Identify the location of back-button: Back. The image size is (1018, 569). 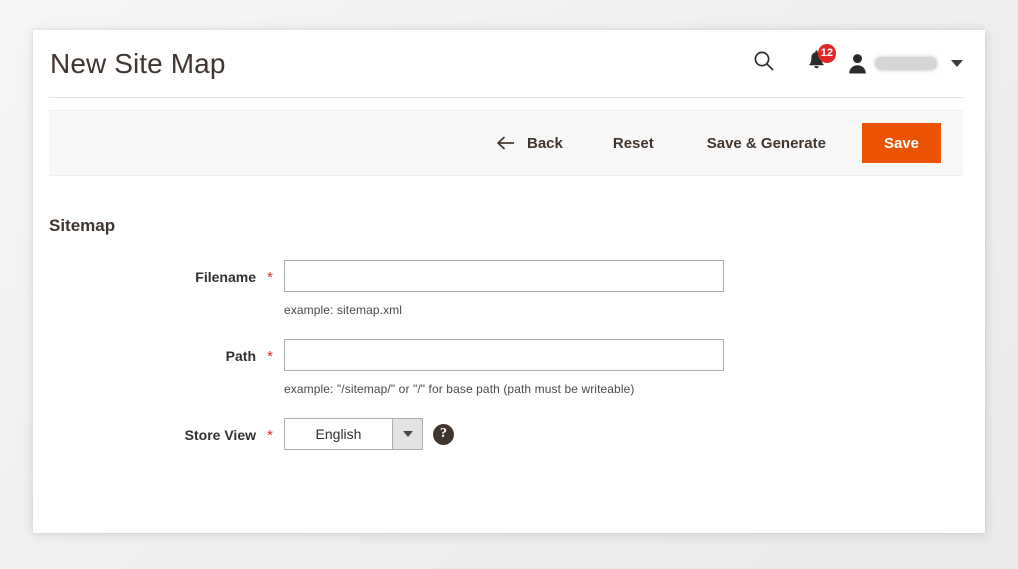
(529, 143).